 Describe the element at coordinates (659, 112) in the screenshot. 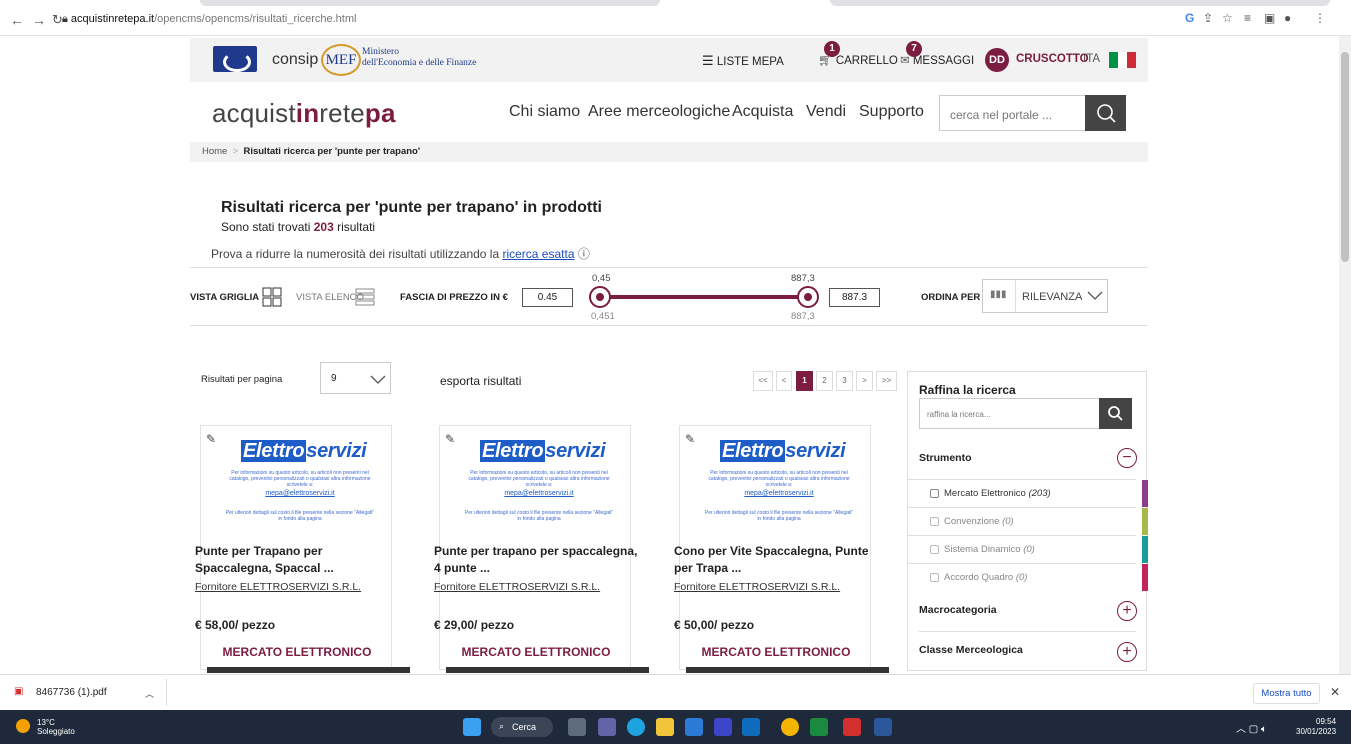

I see `menu-aree-merceologiche: Aree merceologiche` at that location.